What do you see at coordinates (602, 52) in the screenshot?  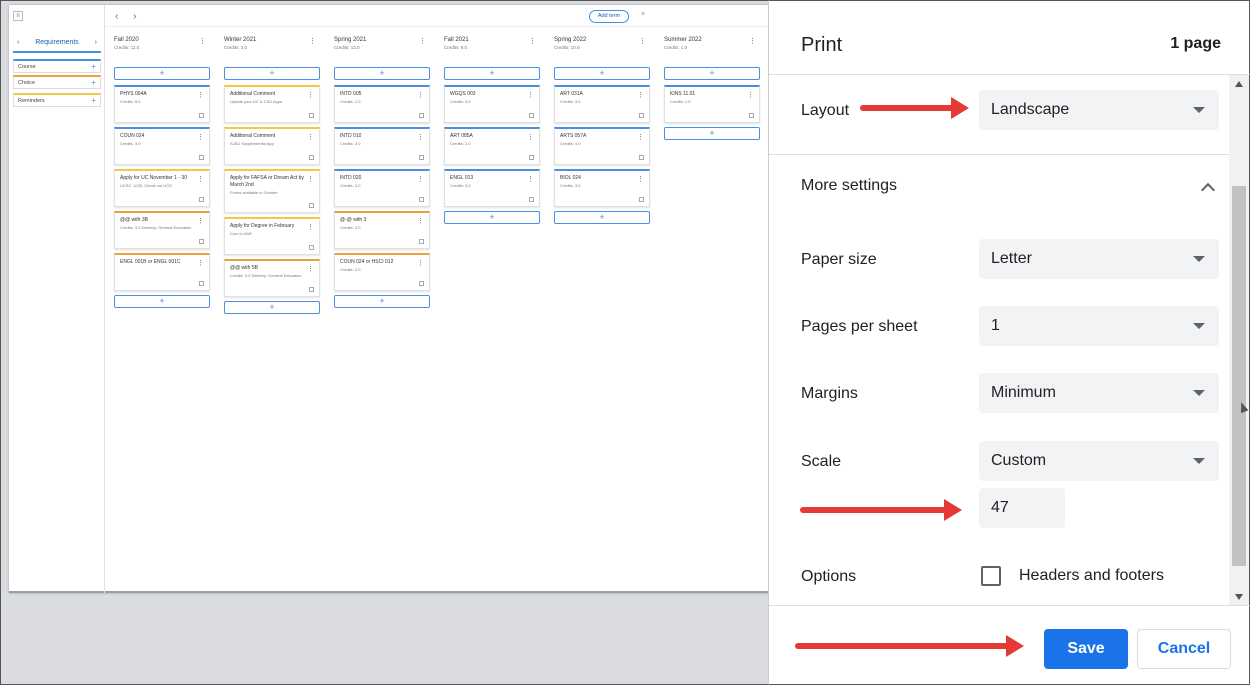 I see `term-header: Spring 2022 Credits: 10.0 ⋮` at bounding box center [602, 52].